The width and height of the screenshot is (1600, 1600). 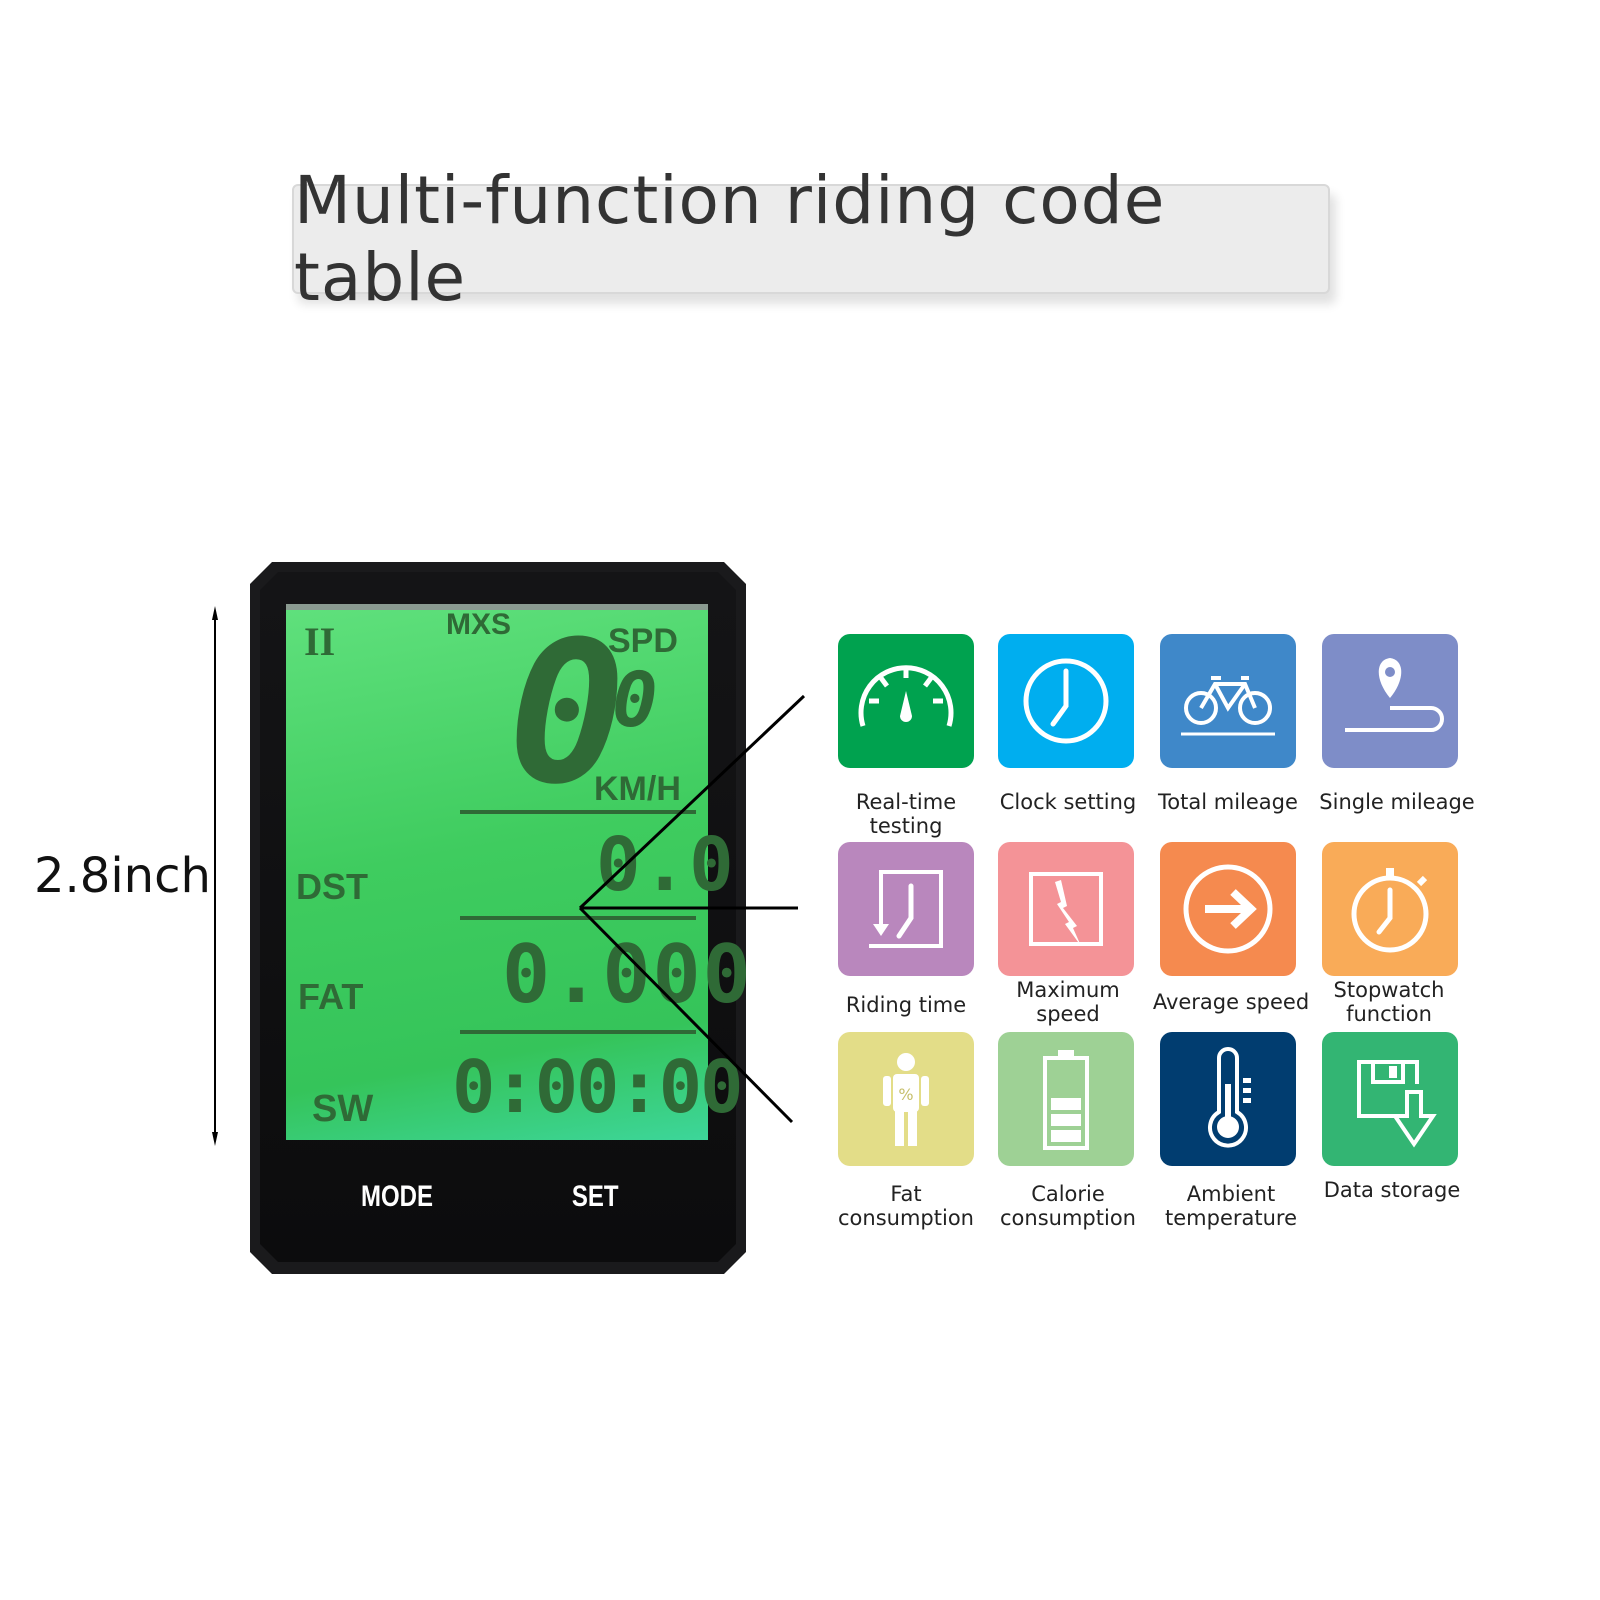 What do you see at coordinates (1394, 695) in the screenshot?
I see `map-pin-route-icon` at bounding box center [1394, 695].